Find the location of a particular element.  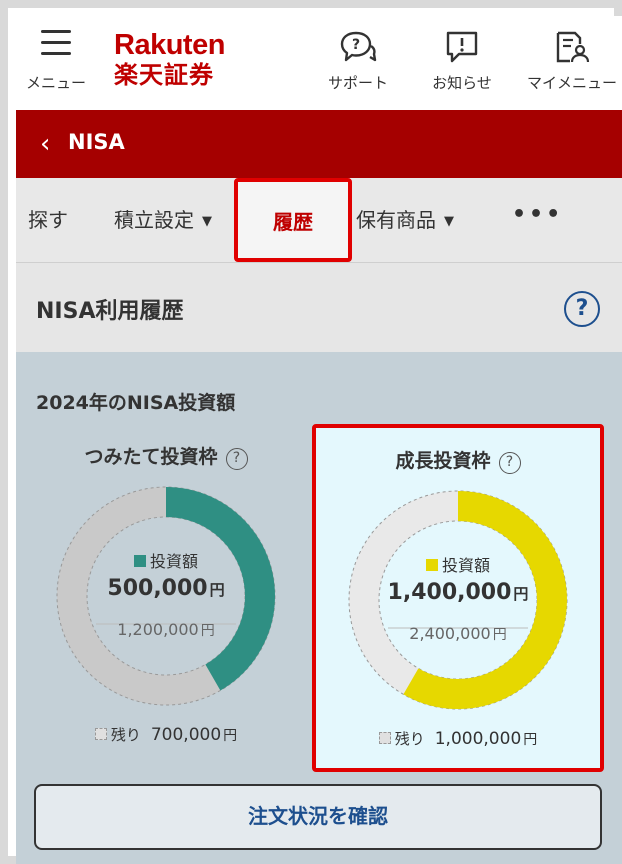

nav-title: NISA is located at coordinates (96, 142).